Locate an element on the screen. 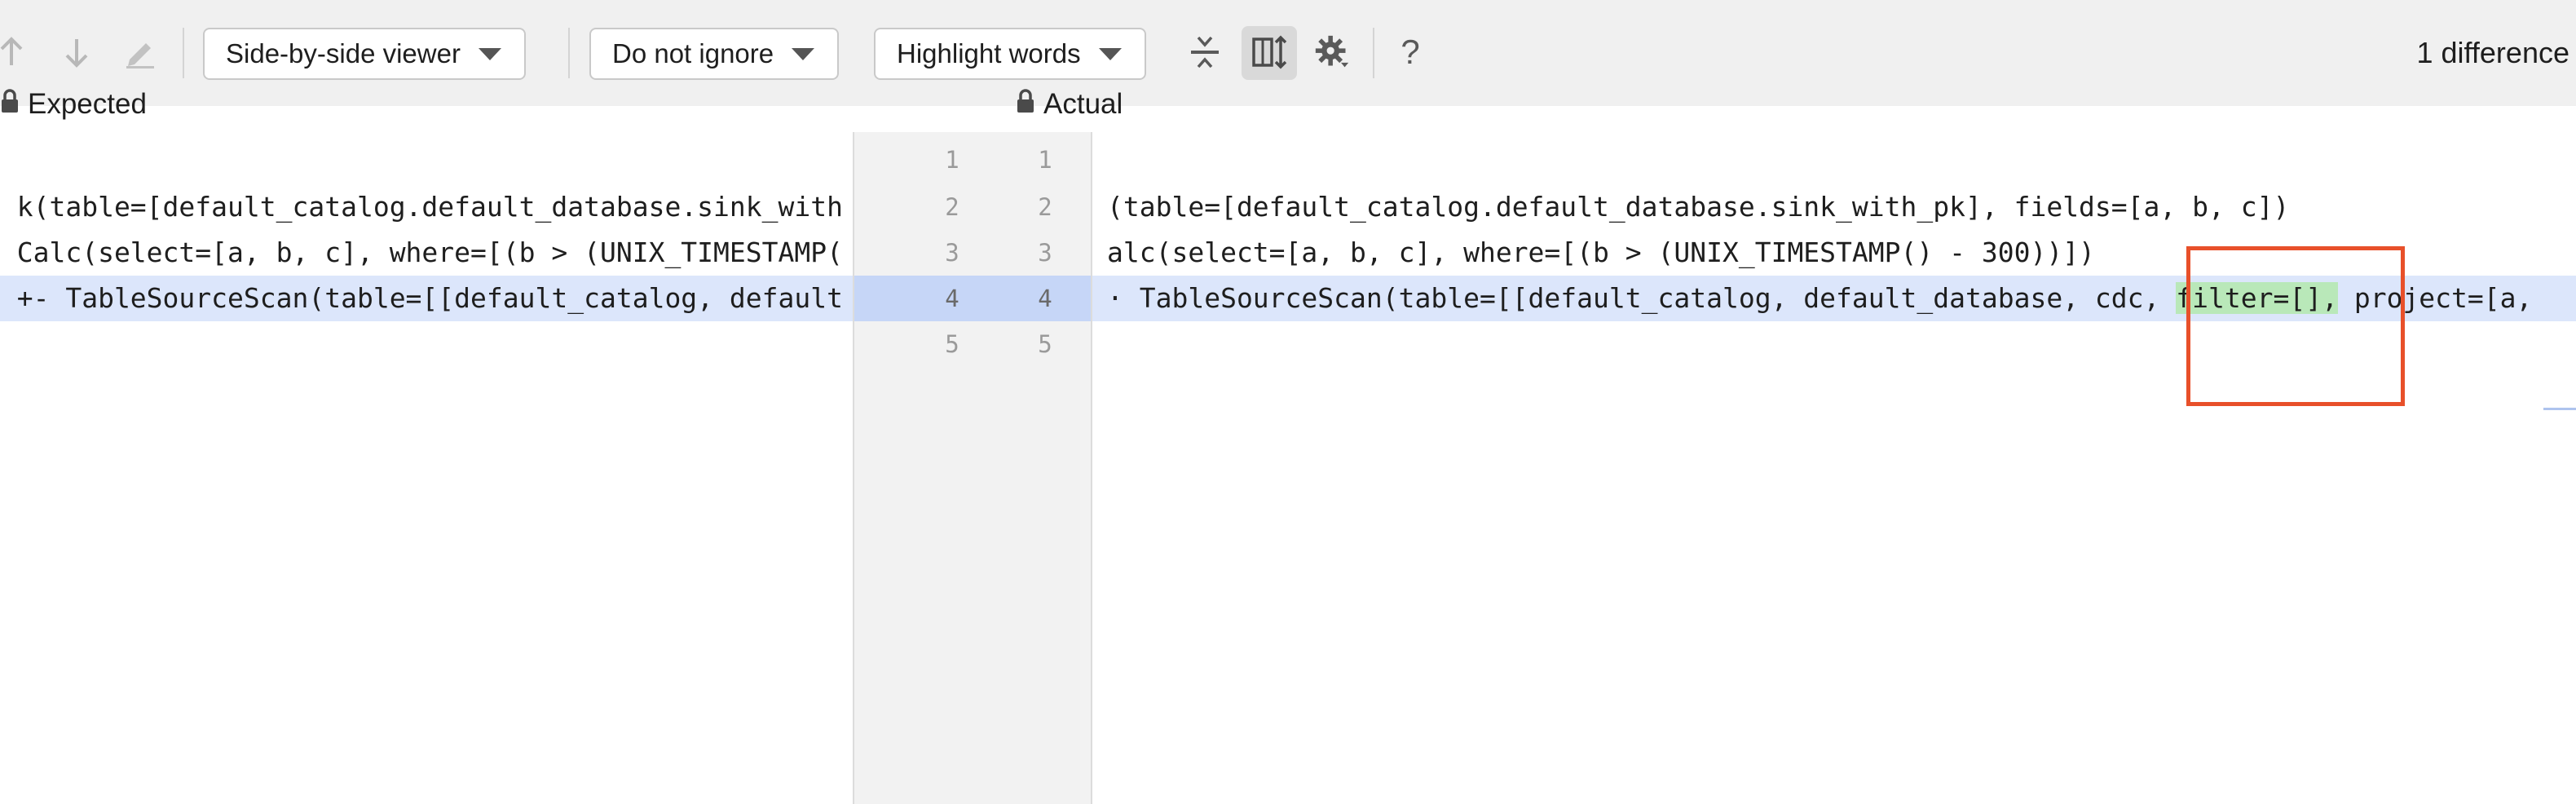  ignore-whitespace-label: Do not ignore is located at coordinates (693, 53).